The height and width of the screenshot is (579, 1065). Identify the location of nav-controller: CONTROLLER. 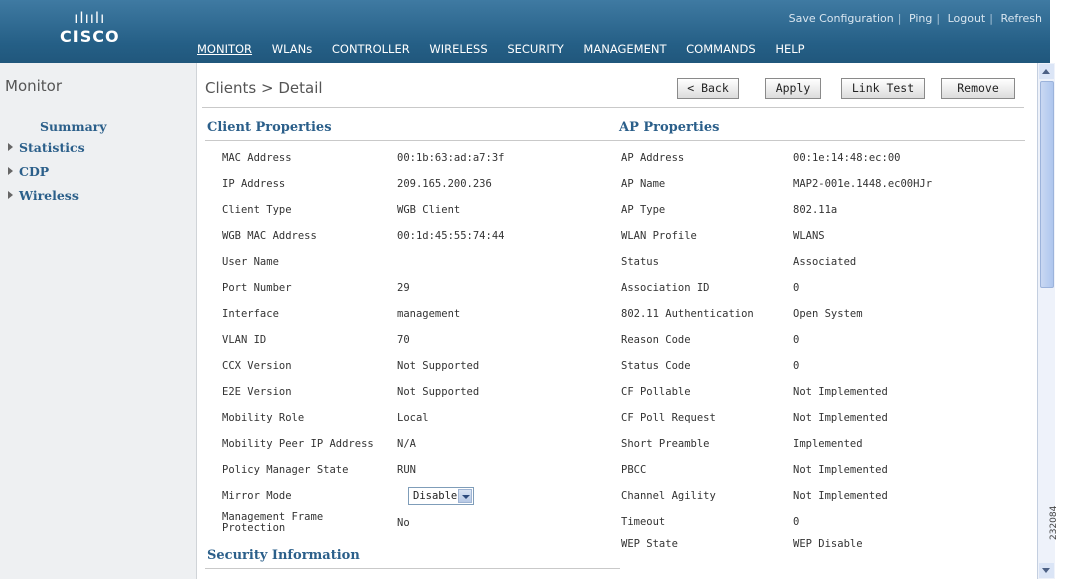
(371, 49).